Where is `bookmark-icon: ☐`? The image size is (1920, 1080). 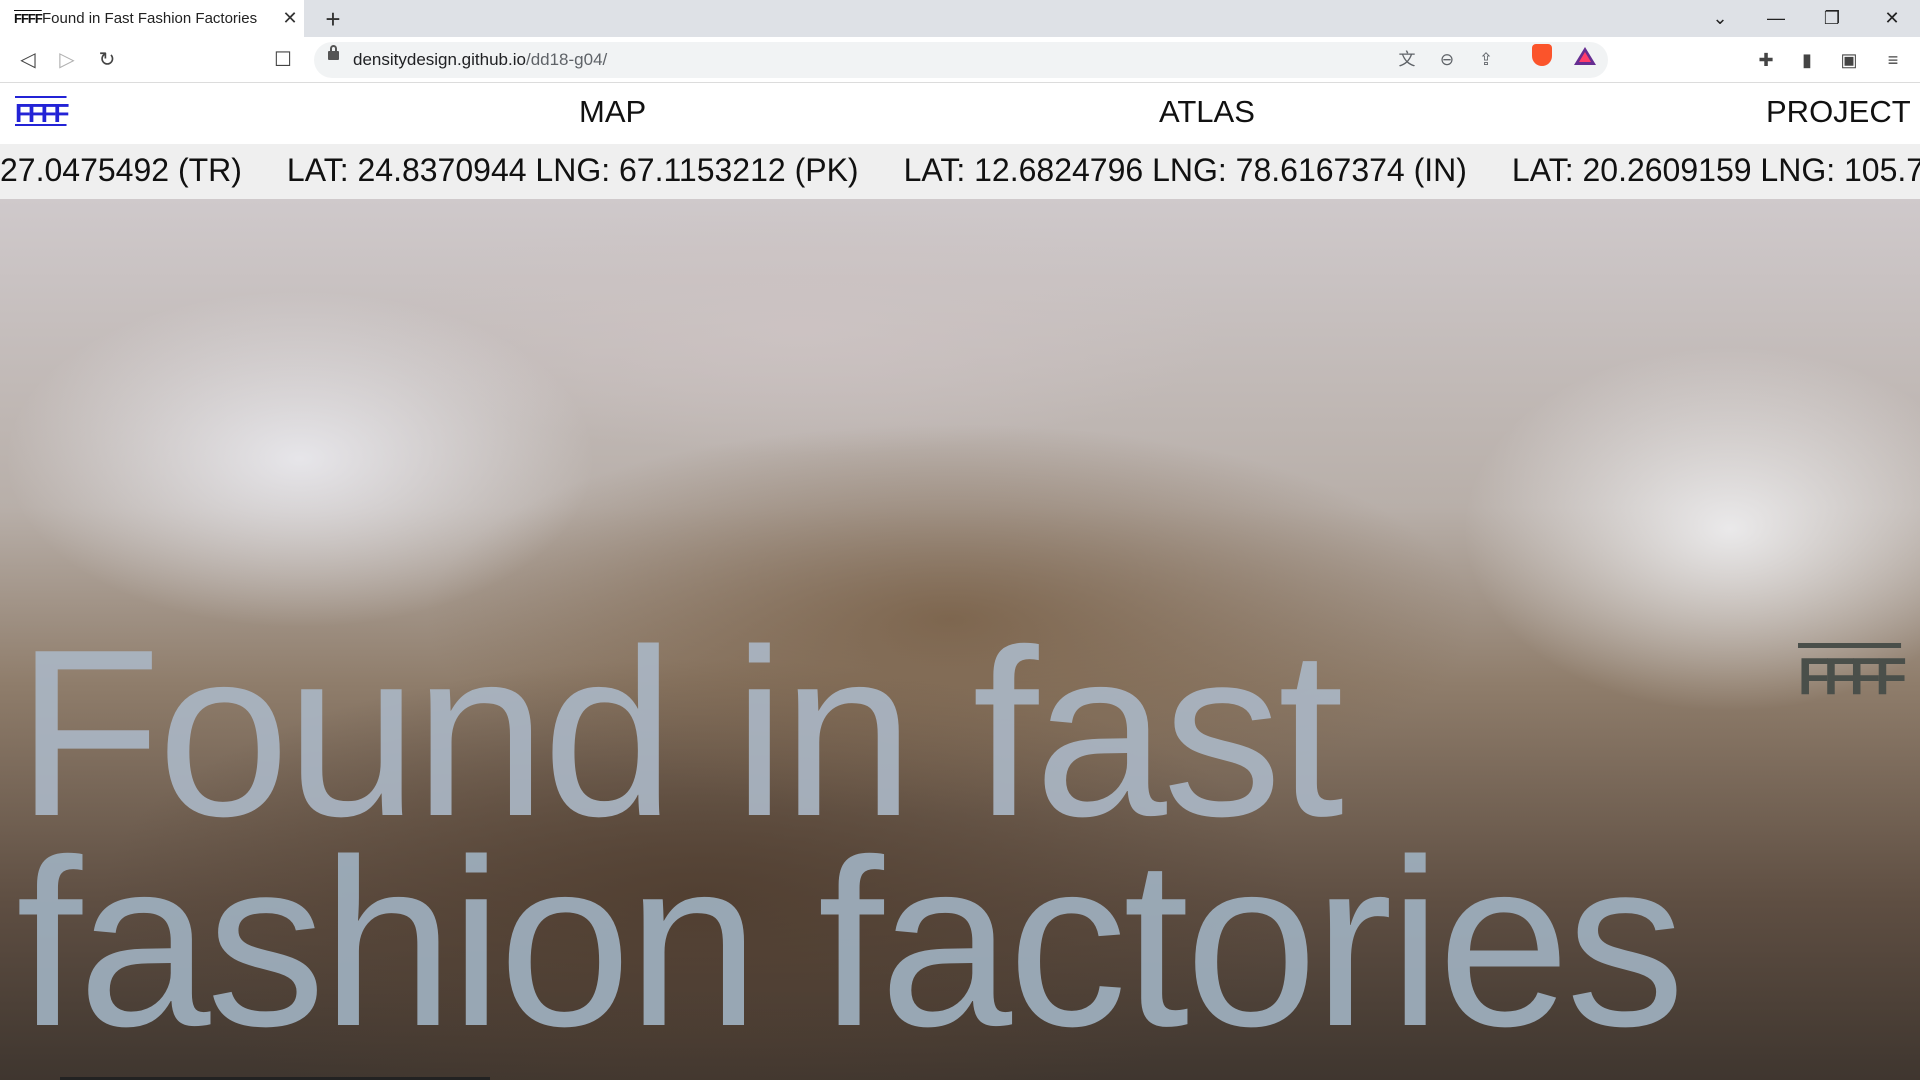 bookmark-icon: ☐ is located at coordinates (283, 60).